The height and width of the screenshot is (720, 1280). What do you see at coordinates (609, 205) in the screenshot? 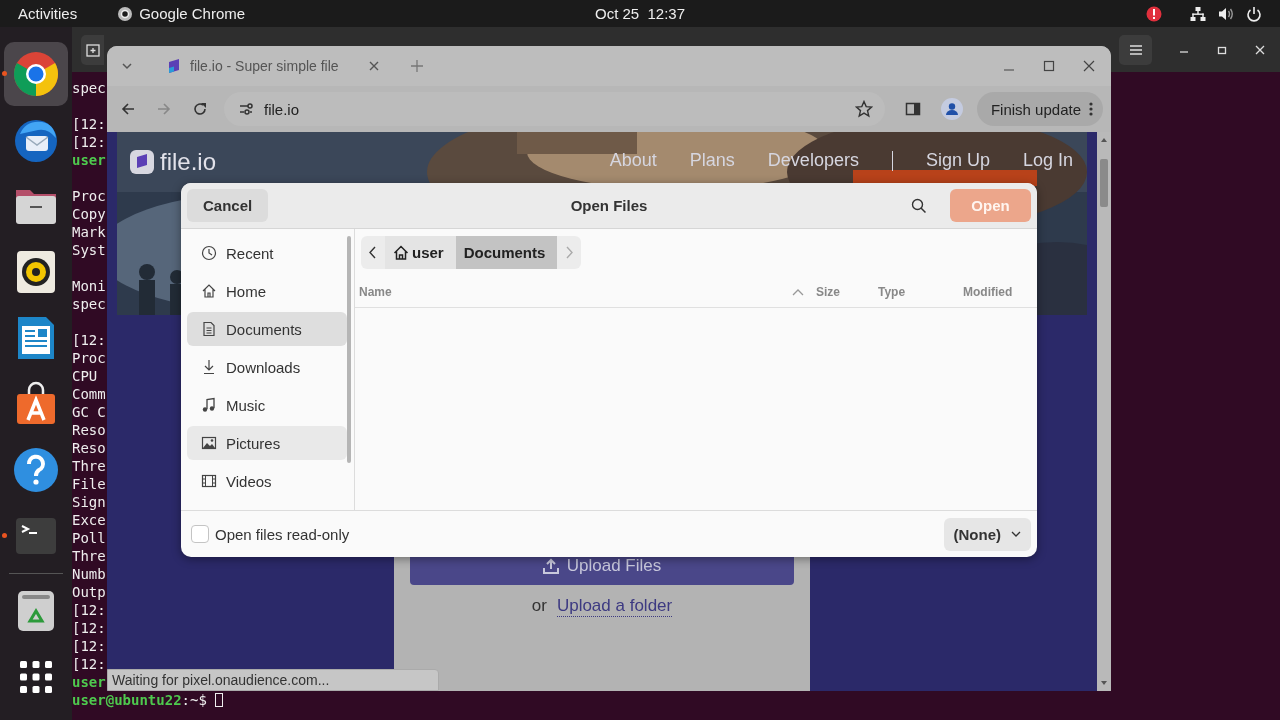
I see `dialog-title: Open Files` at bounding box center [609, 205].